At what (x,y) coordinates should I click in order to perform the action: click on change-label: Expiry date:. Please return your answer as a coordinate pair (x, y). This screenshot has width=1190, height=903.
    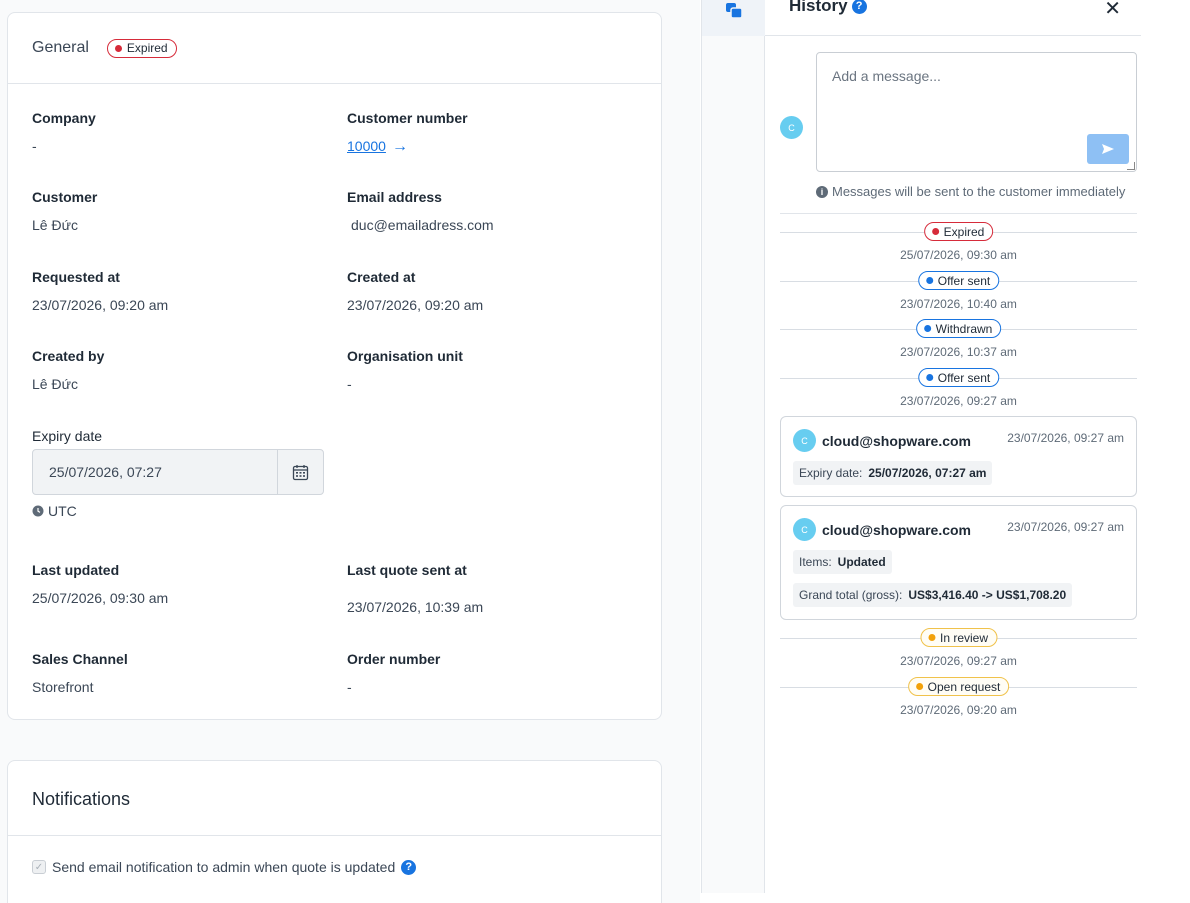
    Looking at the image, I should click on (831, 473).